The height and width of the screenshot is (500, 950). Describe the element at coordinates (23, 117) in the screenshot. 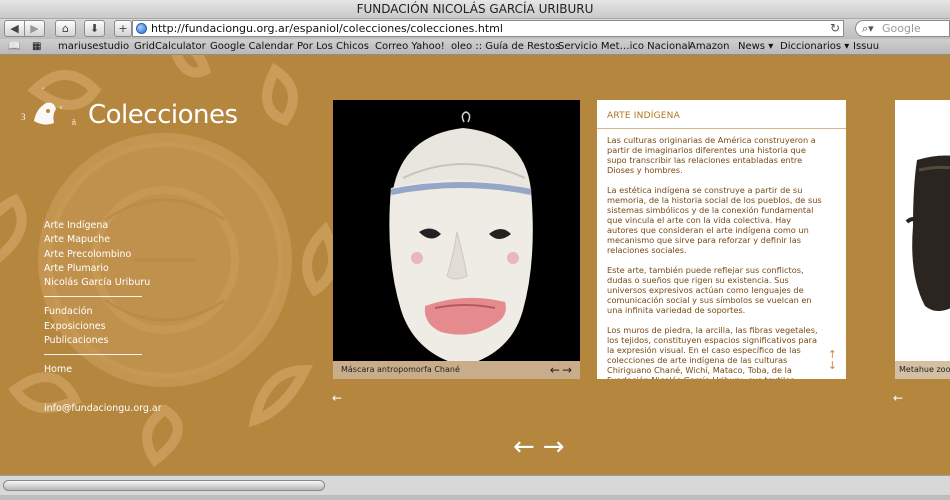

I see `svg-text: 3` at that location.